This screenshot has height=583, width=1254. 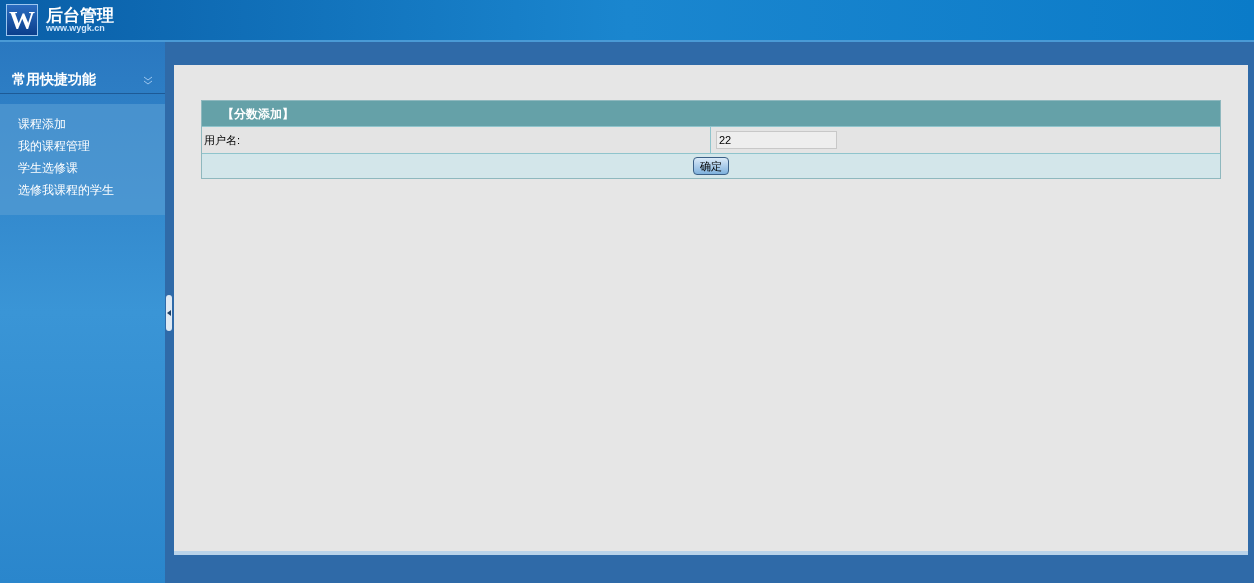 What do you see at coordinates (82, 168) in the screenshot?
I see `menu-item: 学生选修课` at bounding box center [82, 168].